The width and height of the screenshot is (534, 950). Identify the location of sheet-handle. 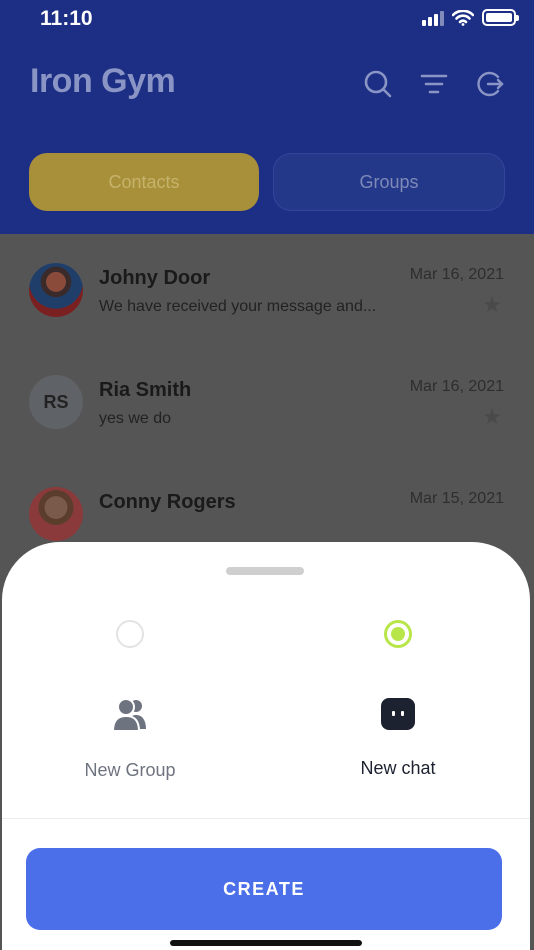
(265, 571).